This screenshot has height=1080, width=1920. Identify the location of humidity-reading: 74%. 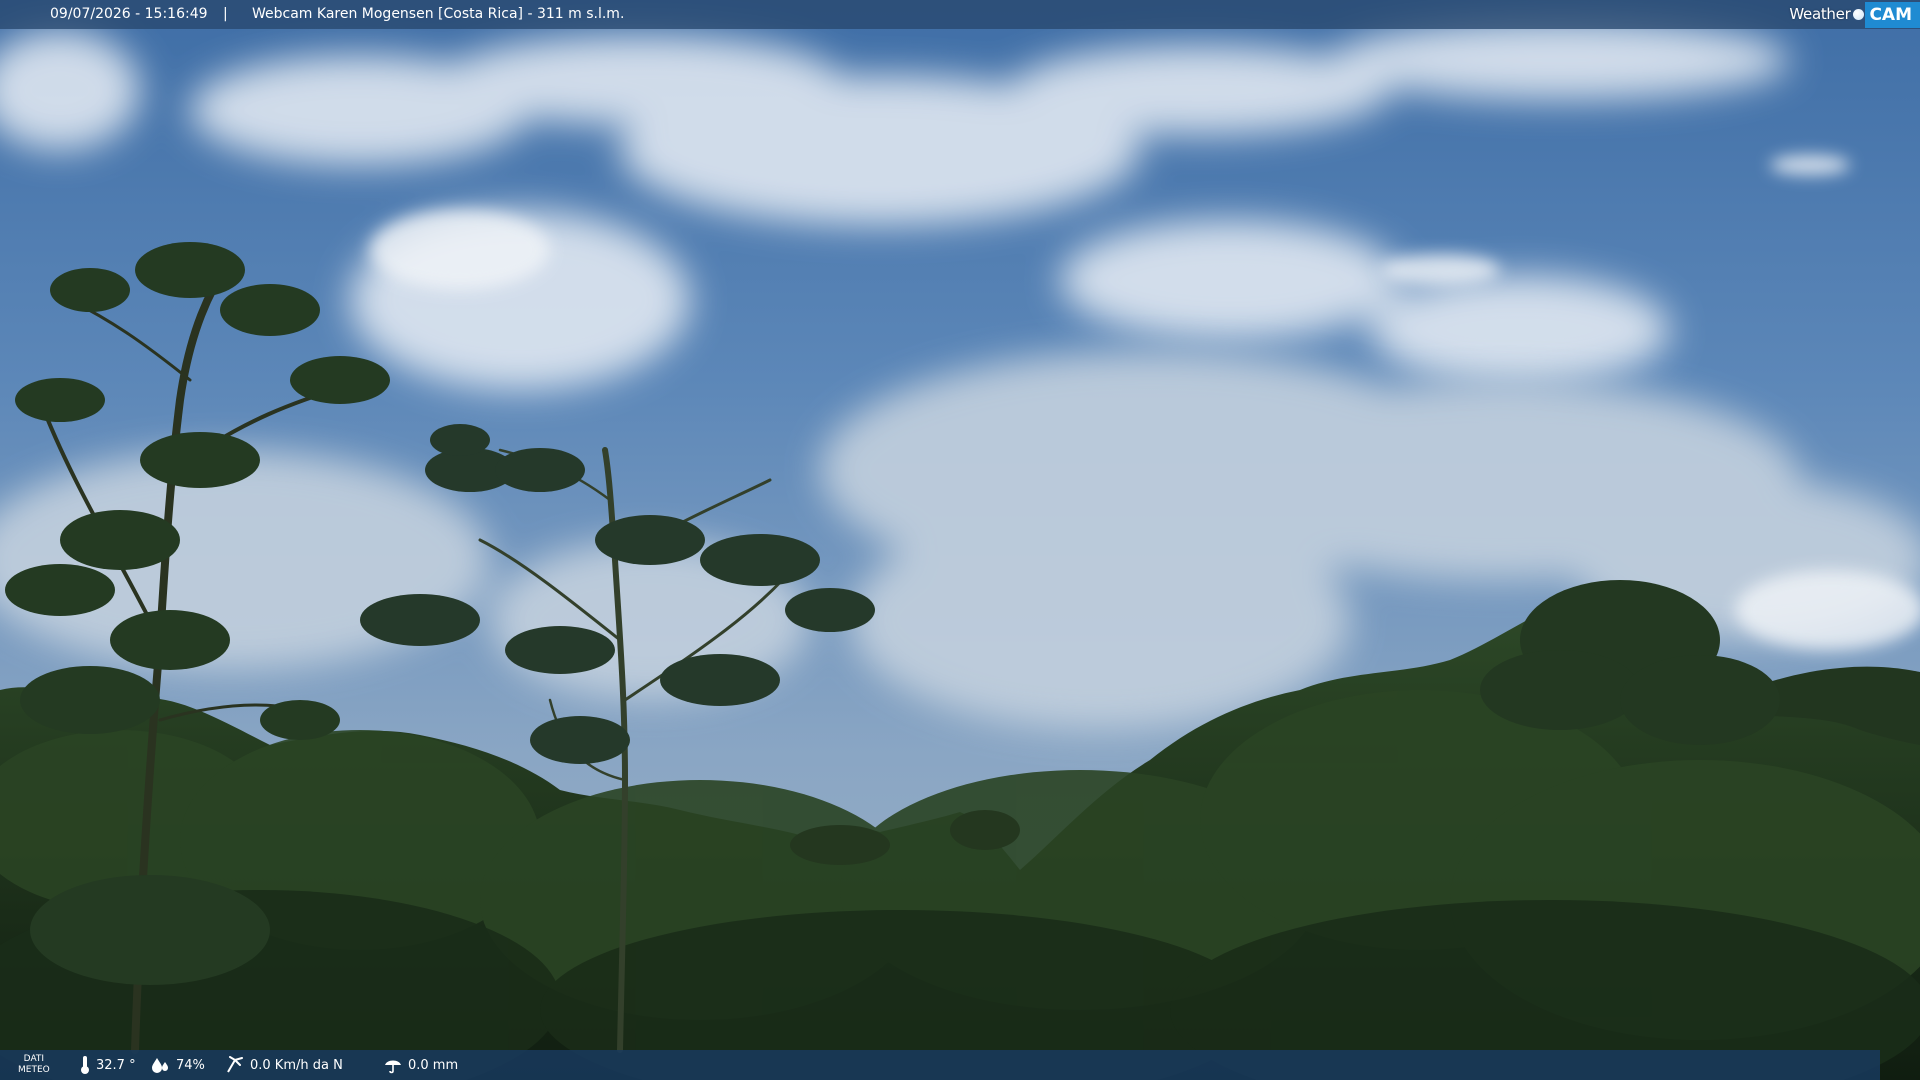
(178, 1065).